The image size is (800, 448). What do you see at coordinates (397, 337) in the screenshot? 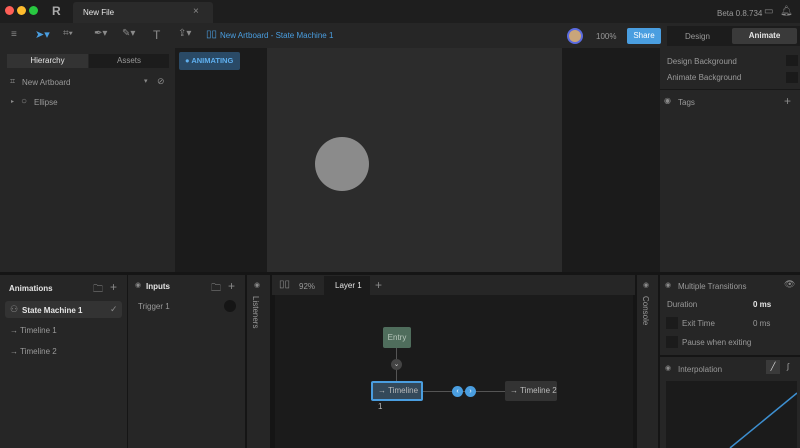
I see `entry-node: Entry` at bounding box center [397, 337].